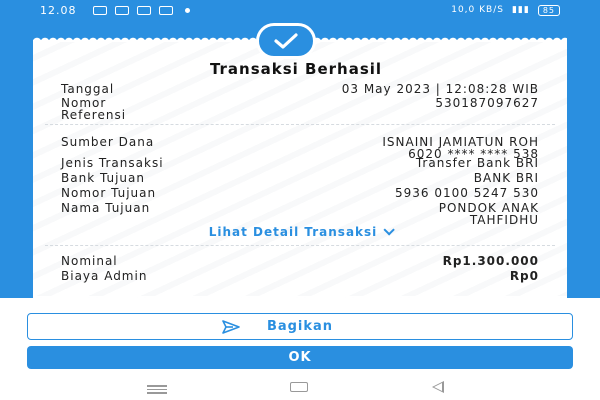 The width and height of the screenshot is (600, 400). Describe the element at coordinates (88, 89) in the screenshot. I see `row-label: Tanggal` at that location.